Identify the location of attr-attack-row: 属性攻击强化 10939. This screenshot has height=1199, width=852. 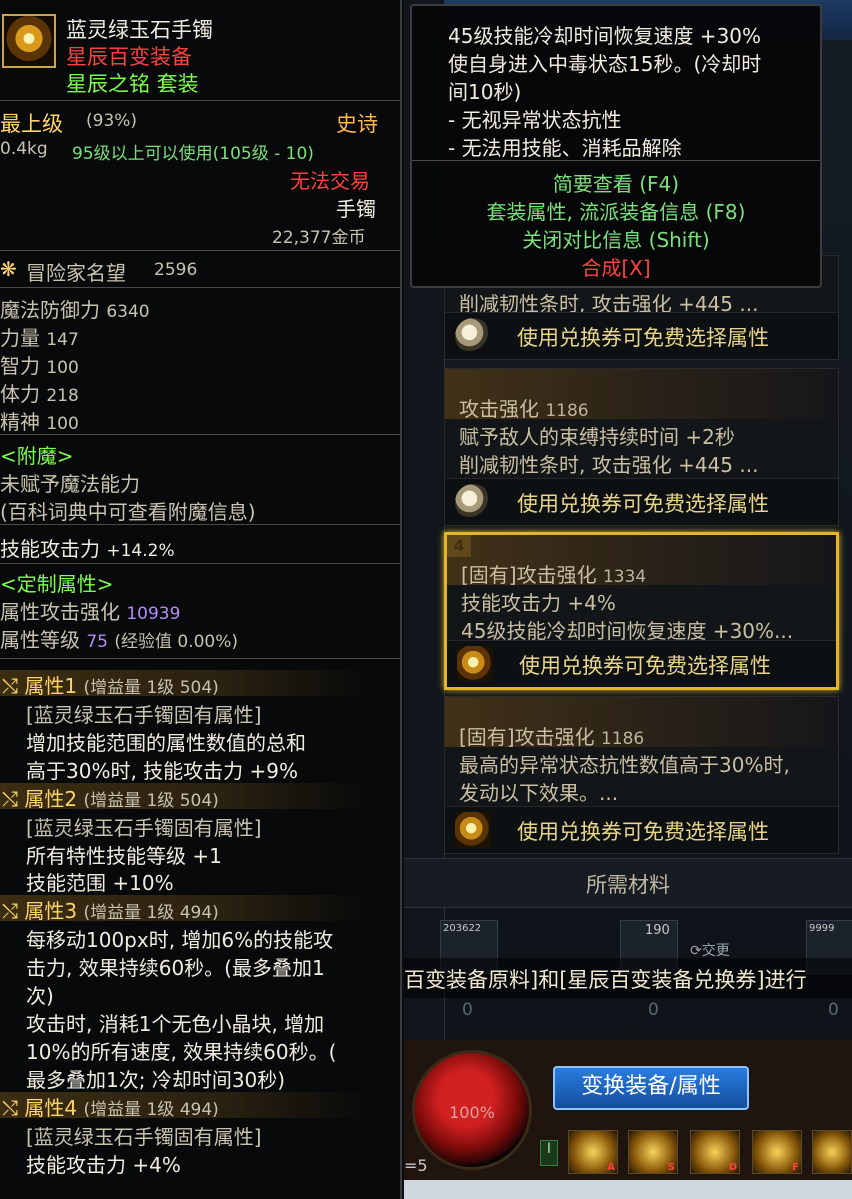
(90, 612).